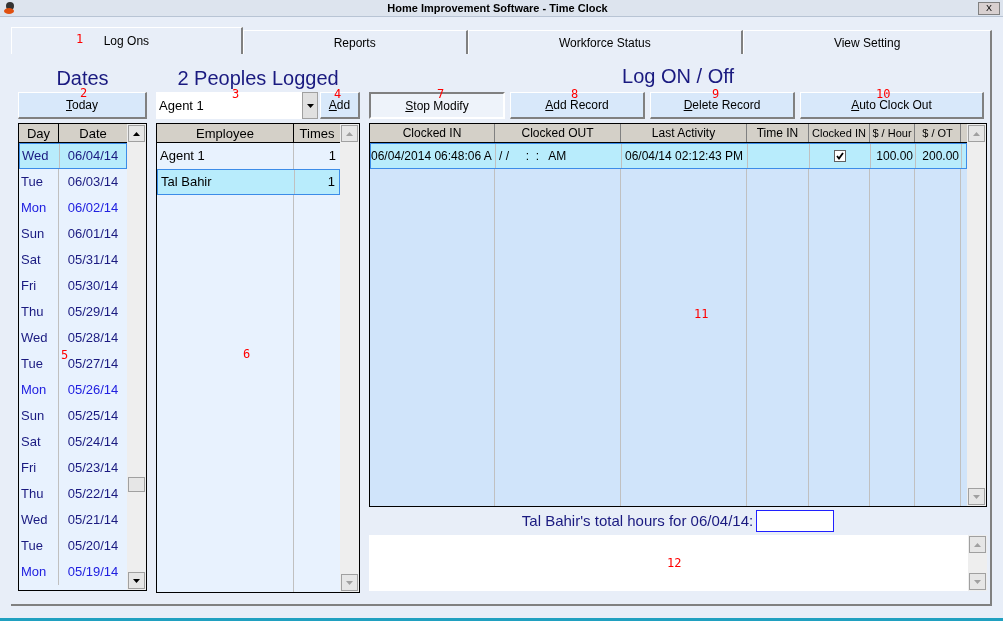 This screenshot has width=1003, height=621. I want to click on close-button: X, so click(989, 8).